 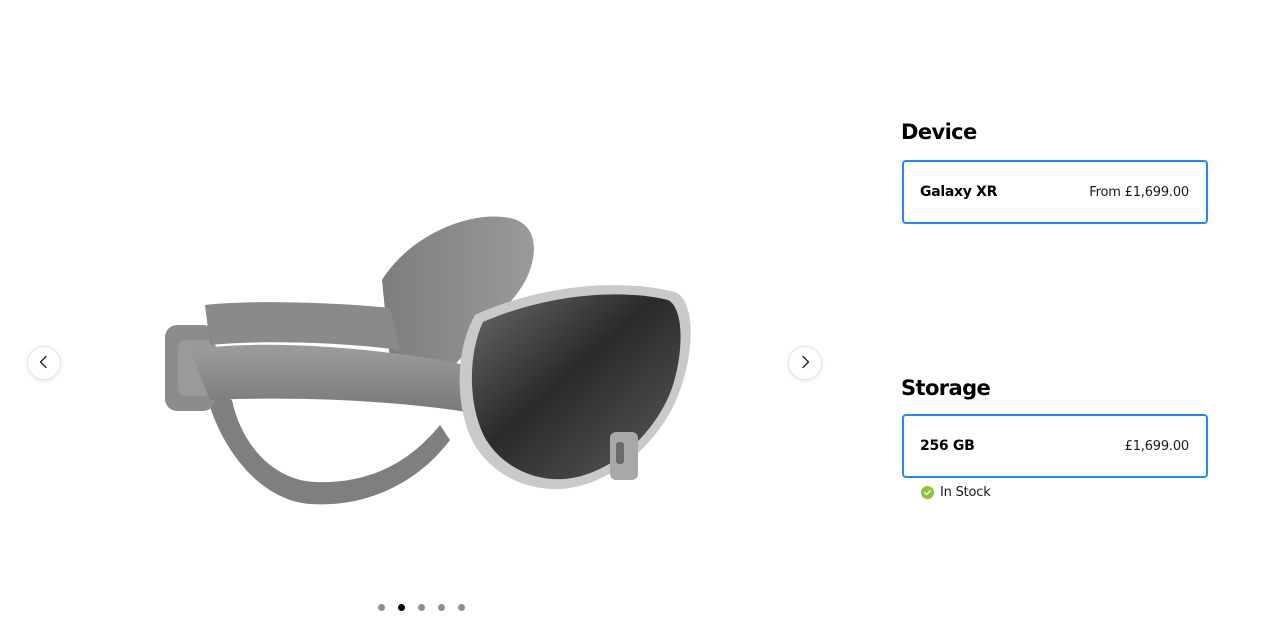 I want to click on chevron-right-icon, so click(x=805, y=363).